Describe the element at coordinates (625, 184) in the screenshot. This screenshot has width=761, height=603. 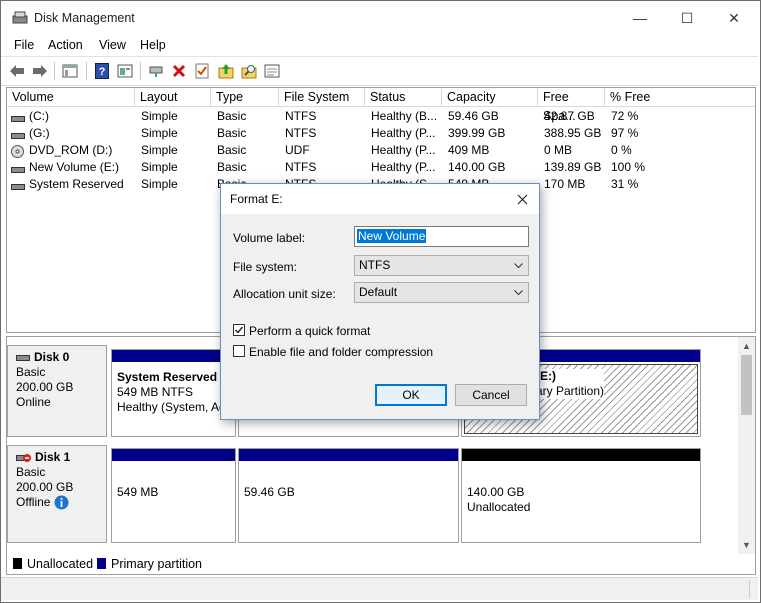
I see `cell-pct: 31 %` at that location.